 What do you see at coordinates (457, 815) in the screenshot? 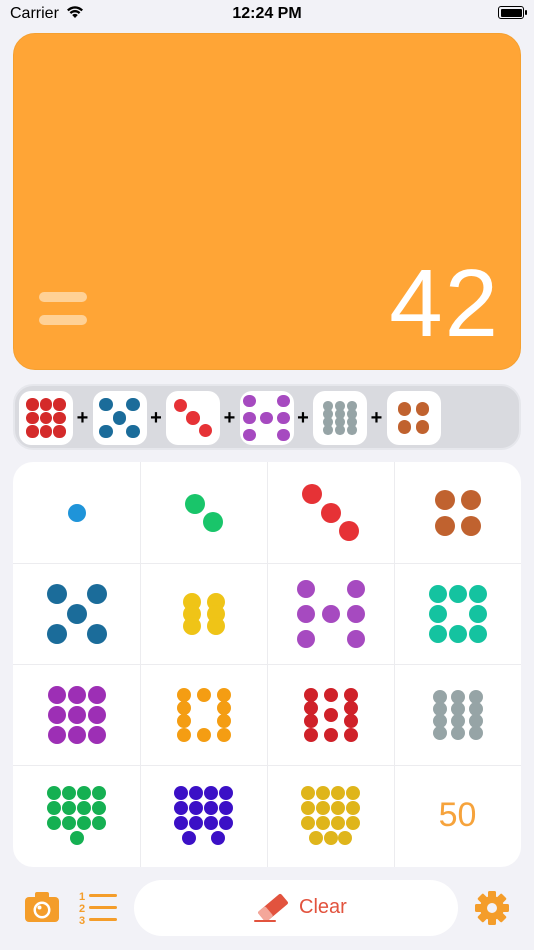
I see `key-50: 50` at bounding box center [457, 815].